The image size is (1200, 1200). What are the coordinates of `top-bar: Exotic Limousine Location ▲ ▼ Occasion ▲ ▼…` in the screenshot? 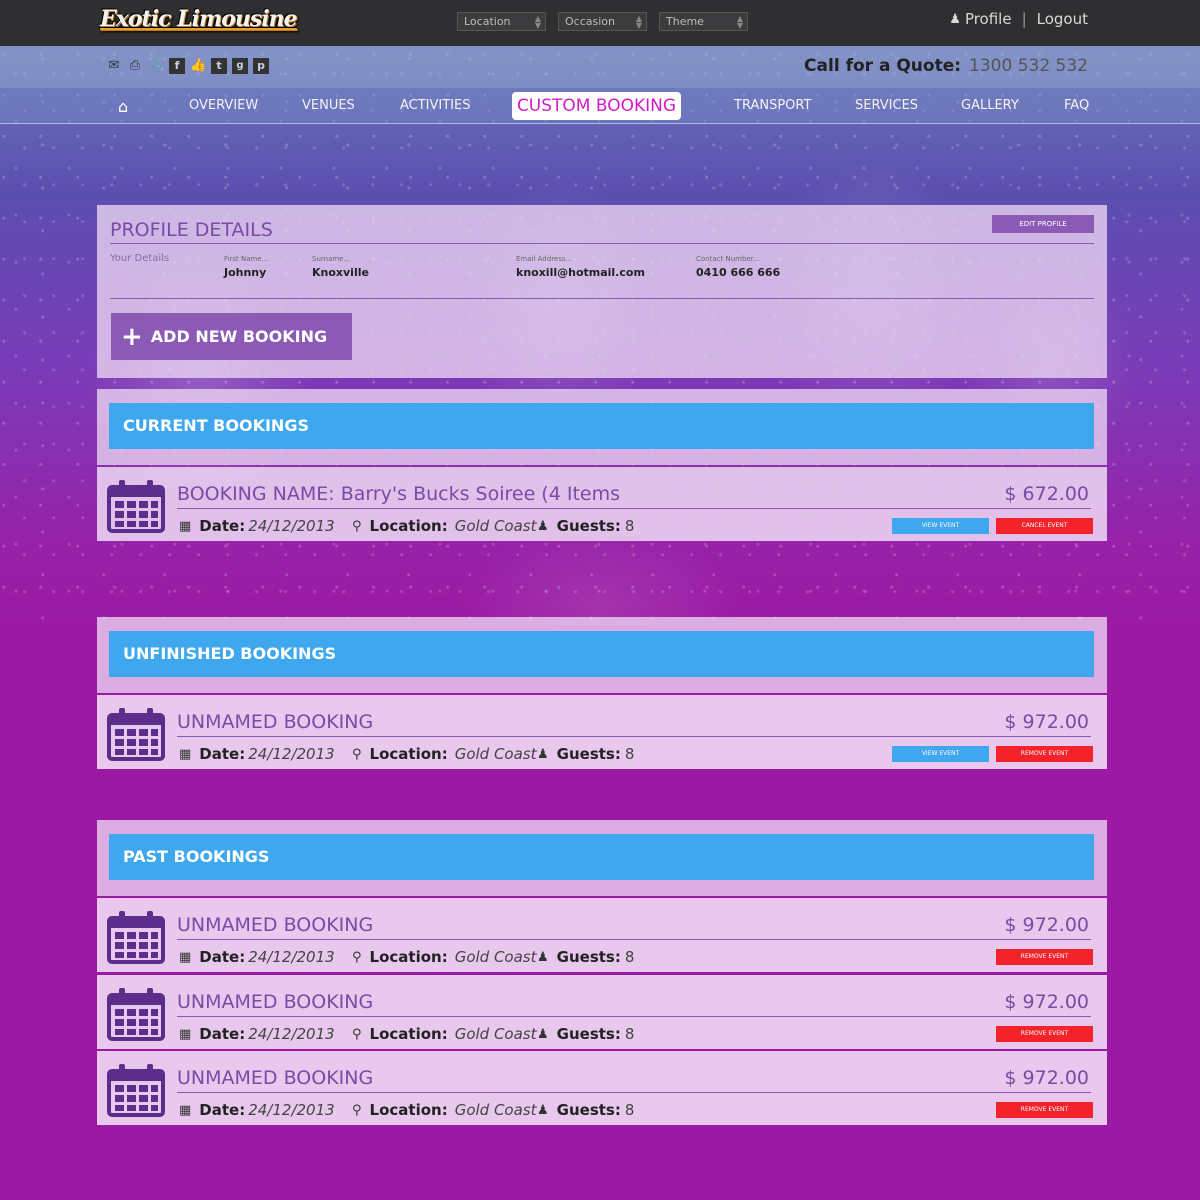 It's located at (600, 23).